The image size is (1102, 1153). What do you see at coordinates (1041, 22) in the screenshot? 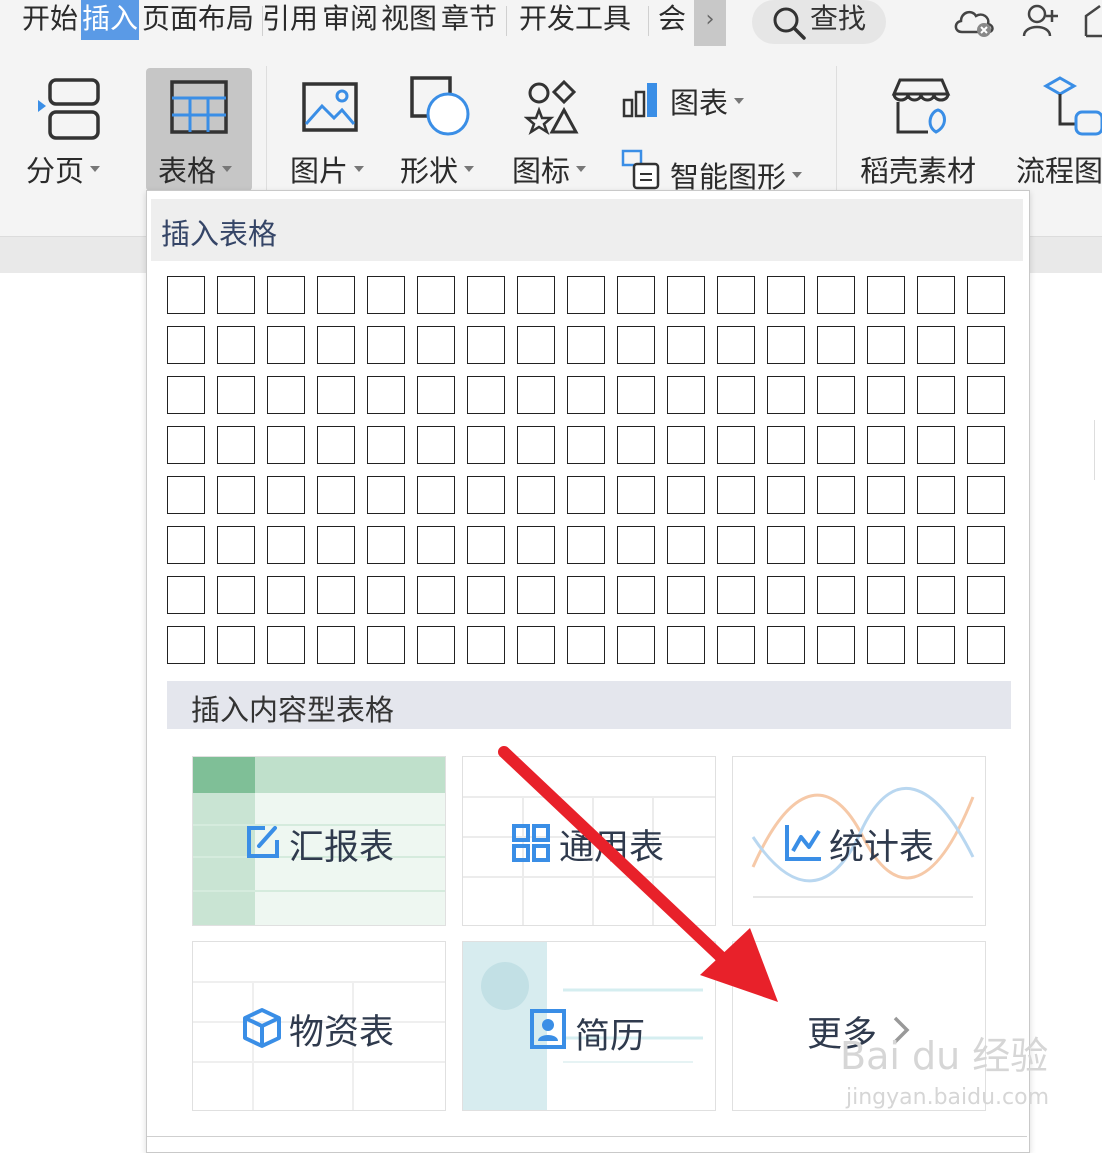
I see `add-collaborator-icon` at bounding box center [1041, 22].